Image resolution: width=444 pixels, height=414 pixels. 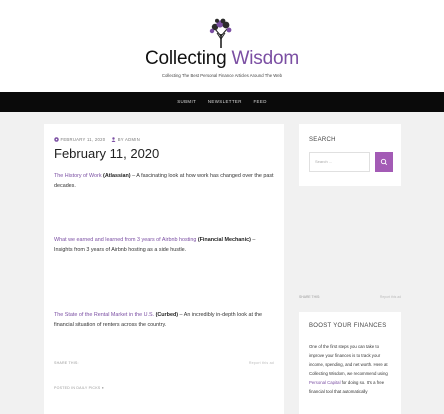 I want to click on search-icon, so click(x=384, y=162).